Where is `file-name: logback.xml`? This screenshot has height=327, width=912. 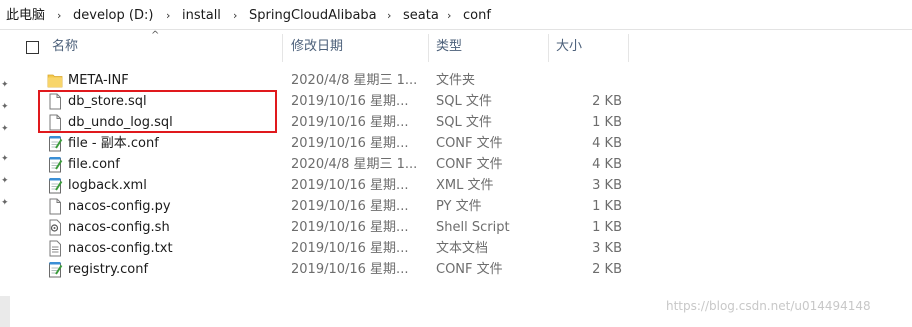 file-name: logback.xml is located at coordinates (107, 185).